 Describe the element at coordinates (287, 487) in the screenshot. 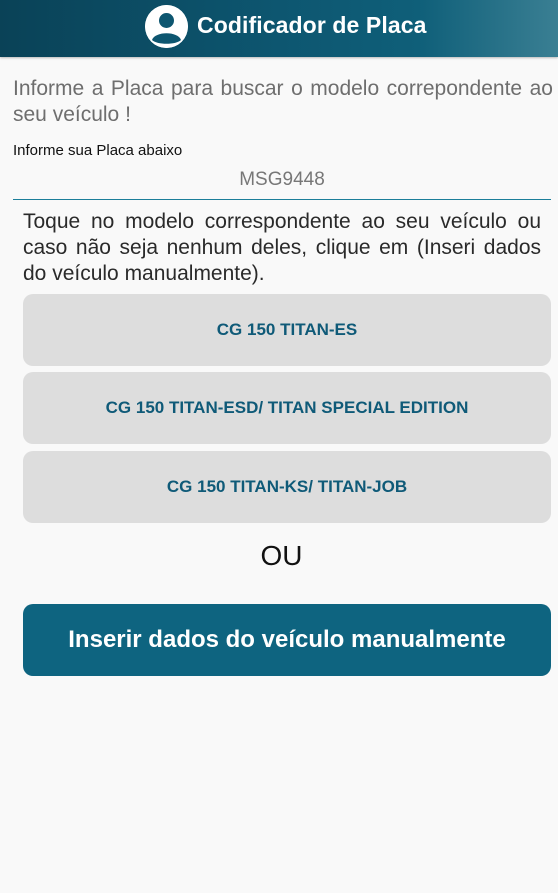

I see `model-option-button: CG 150 TITAN-KS/ TITAN-JOB` at that location.